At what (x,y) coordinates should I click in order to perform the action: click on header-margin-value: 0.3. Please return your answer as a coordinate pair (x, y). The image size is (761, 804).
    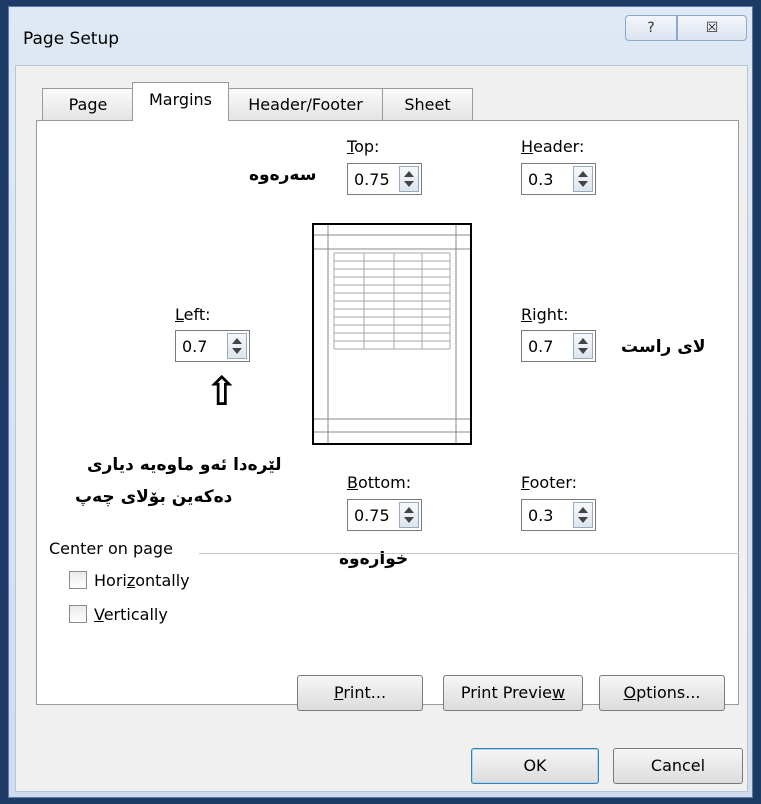
    Looking at the image, I should click on (541, 179).